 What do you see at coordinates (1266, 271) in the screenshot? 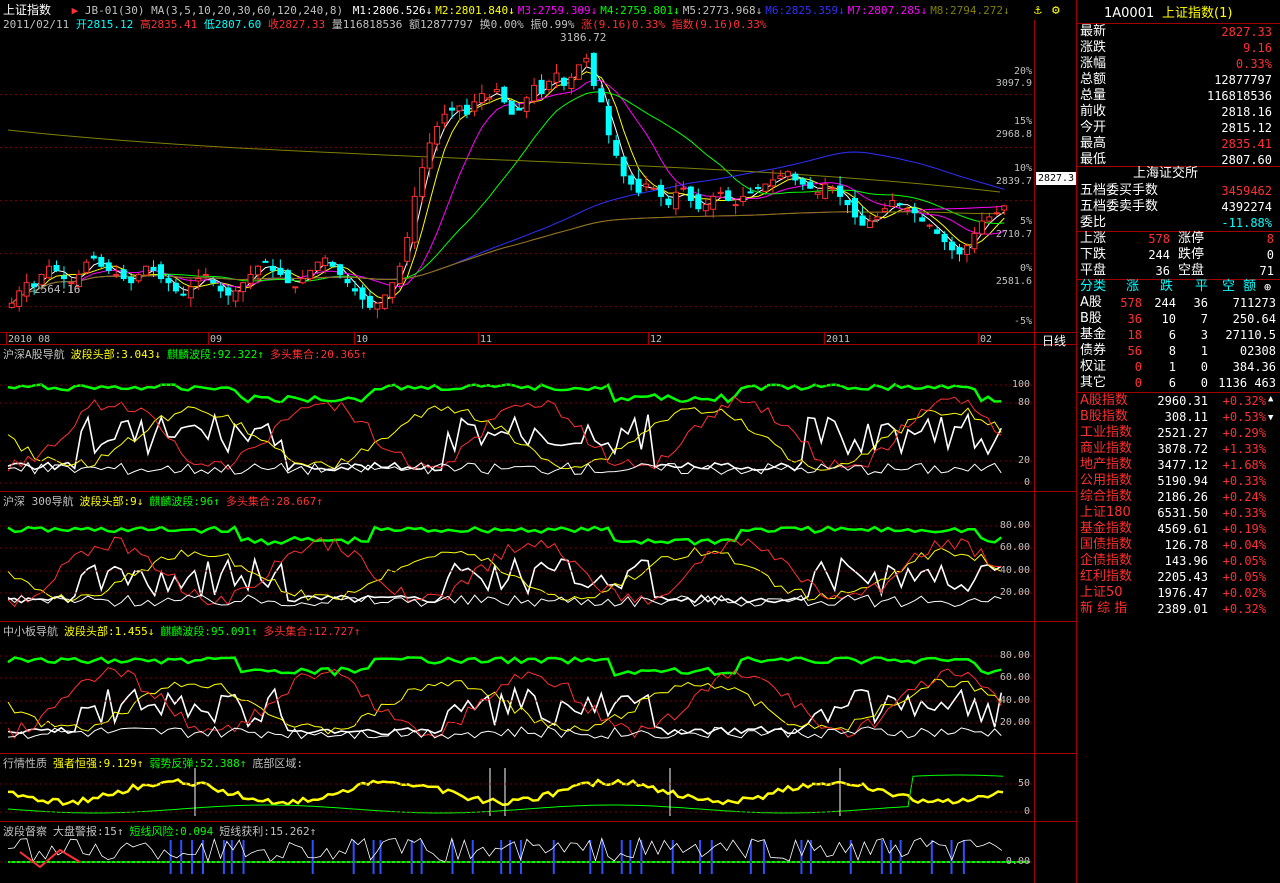
I see `breadth-value: 71` at bounding box center [1266, 271].